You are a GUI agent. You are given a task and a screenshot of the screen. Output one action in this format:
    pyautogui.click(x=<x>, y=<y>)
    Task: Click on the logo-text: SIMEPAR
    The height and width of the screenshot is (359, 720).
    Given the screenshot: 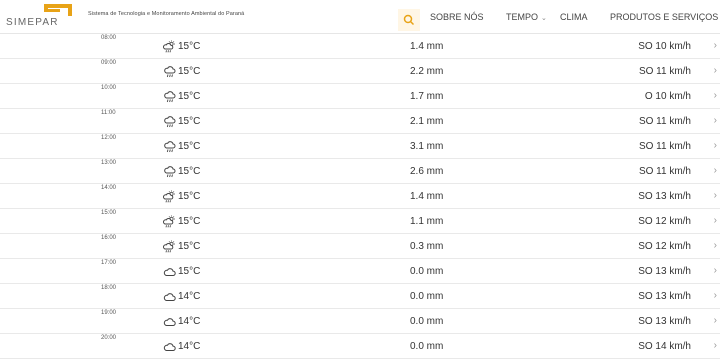 What is the action you would take?
    pyautogui.click(x=32, y=22)
    